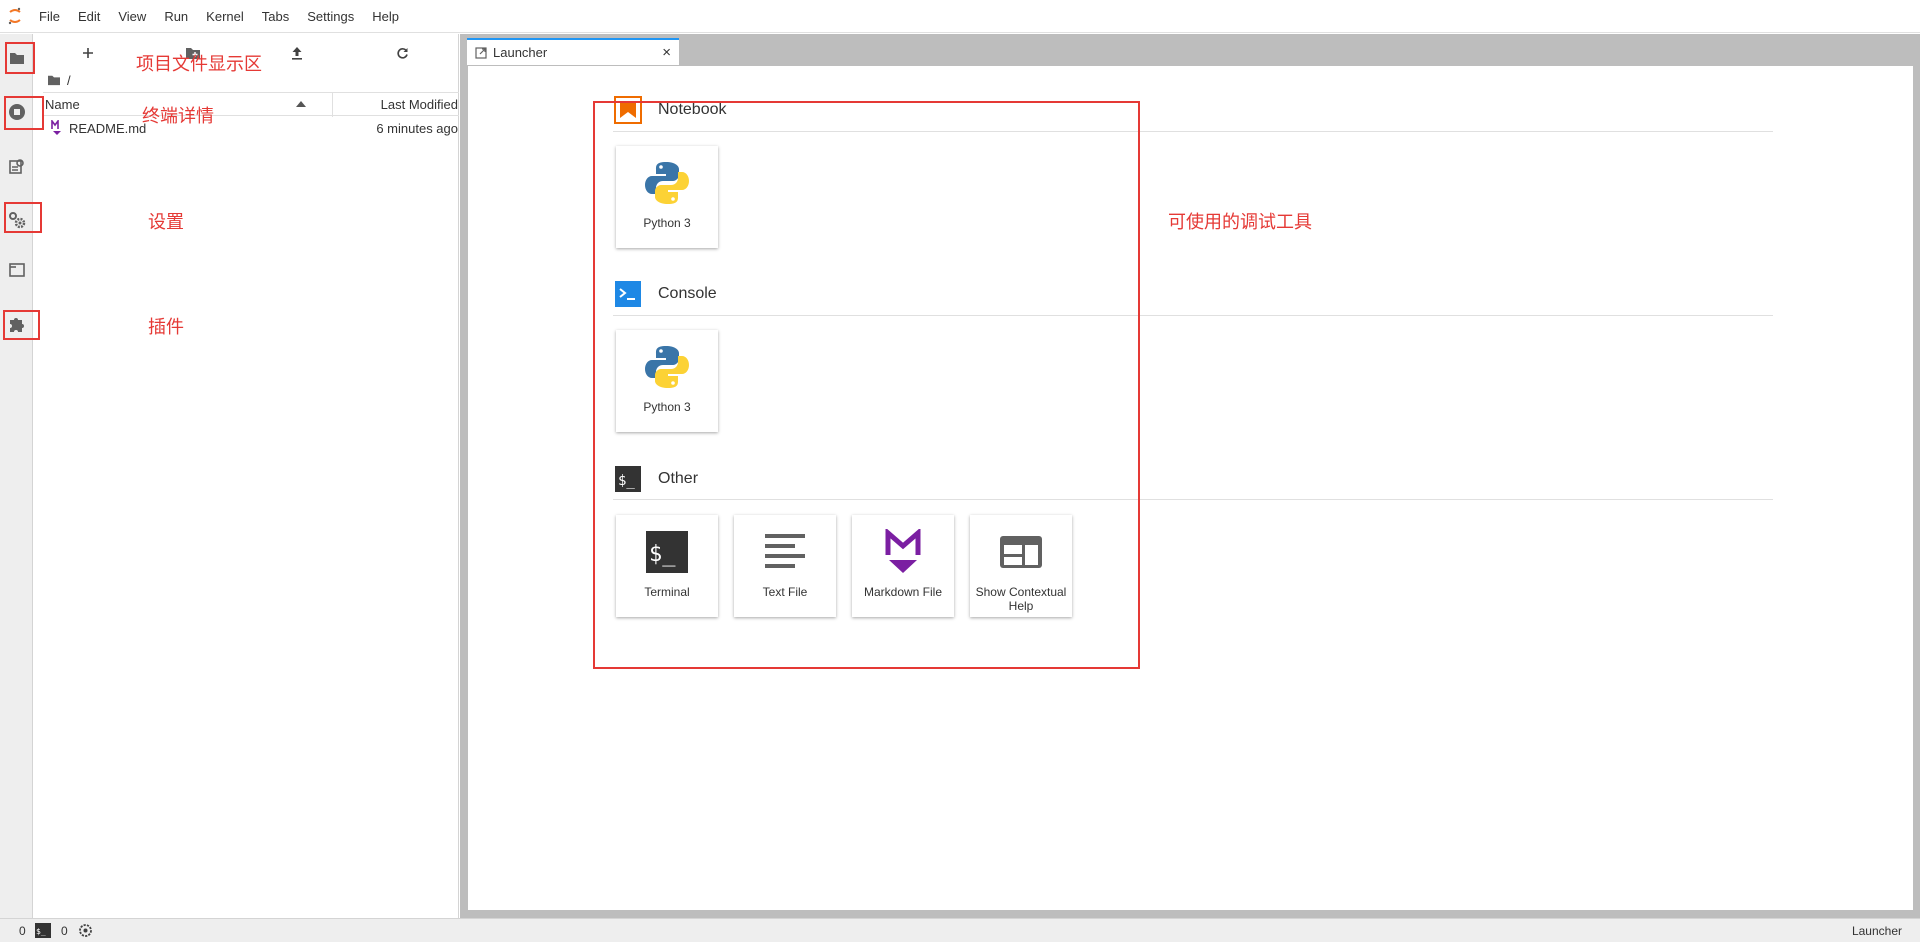 The width and height of the screenshot is (1920, 942). What do you see at coordinates (199, 64) in the screenshot?
I see `annotation-project-files: 项目文件显示区` at bounding box center [199, 64].